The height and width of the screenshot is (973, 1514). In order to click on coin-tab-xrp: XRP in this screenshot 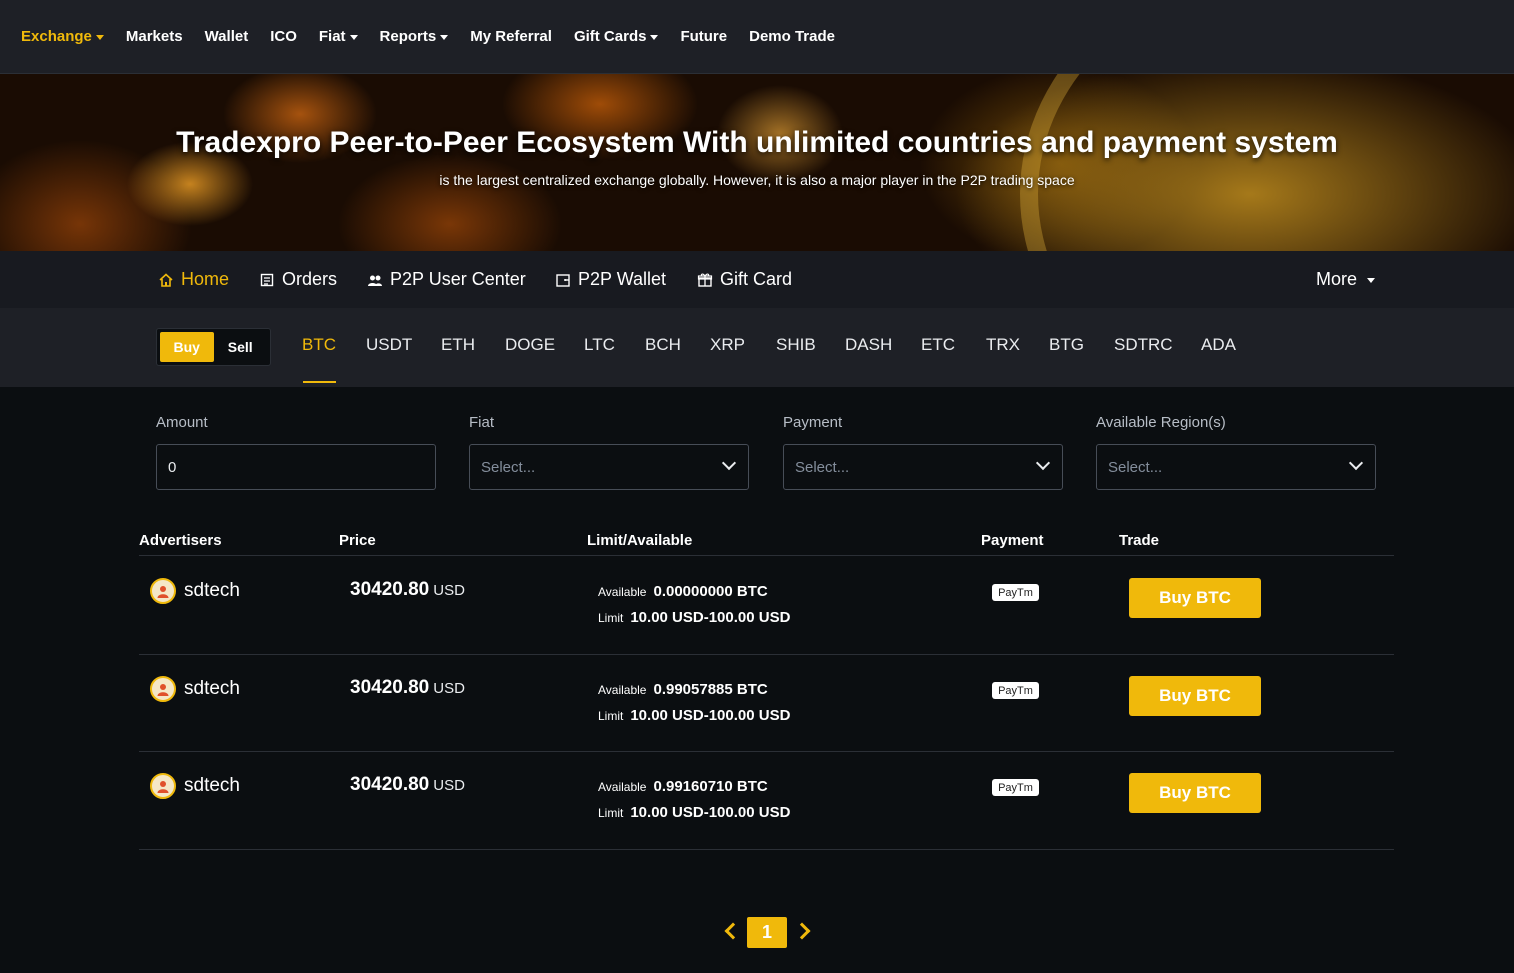, I will do `click(727, 345)`.